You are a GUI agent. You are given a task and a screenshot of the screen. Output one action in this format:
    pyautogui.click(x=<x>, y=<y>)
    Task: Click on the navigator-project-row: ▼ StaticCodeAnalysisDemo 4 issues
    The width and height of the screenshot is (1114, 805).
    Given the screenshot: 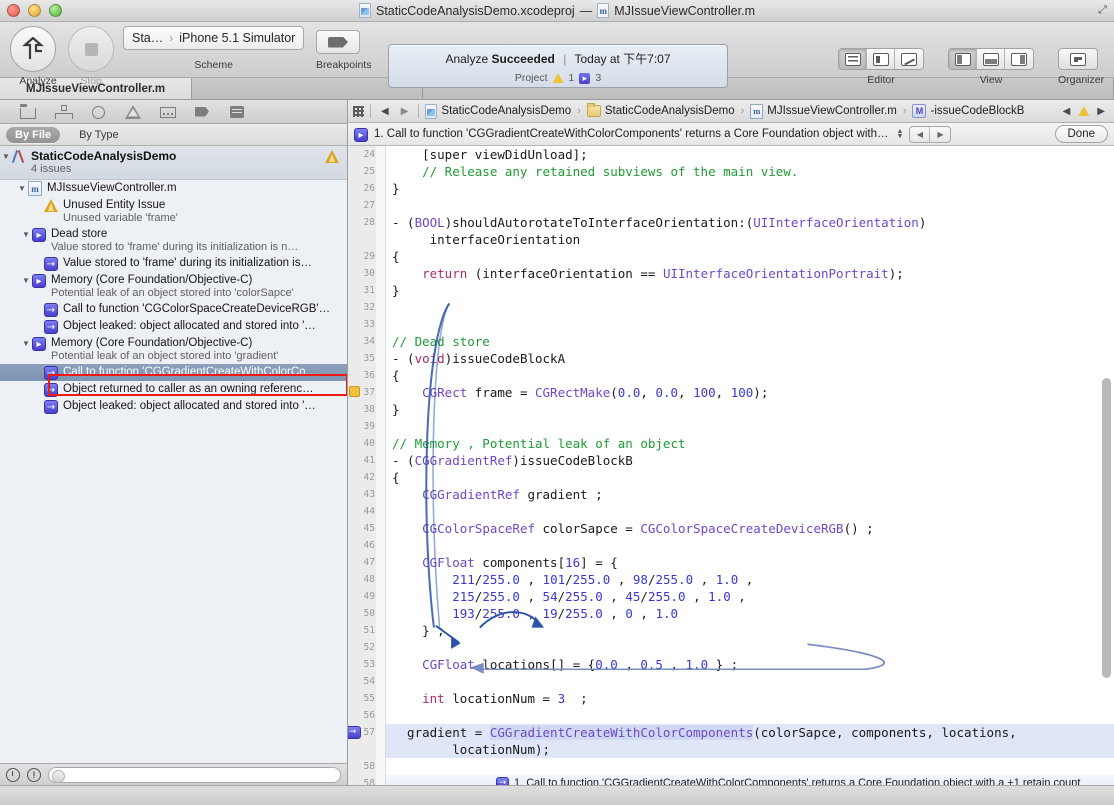 What is the action you would take?
    pyautogui.click(x=173, y=163)
    